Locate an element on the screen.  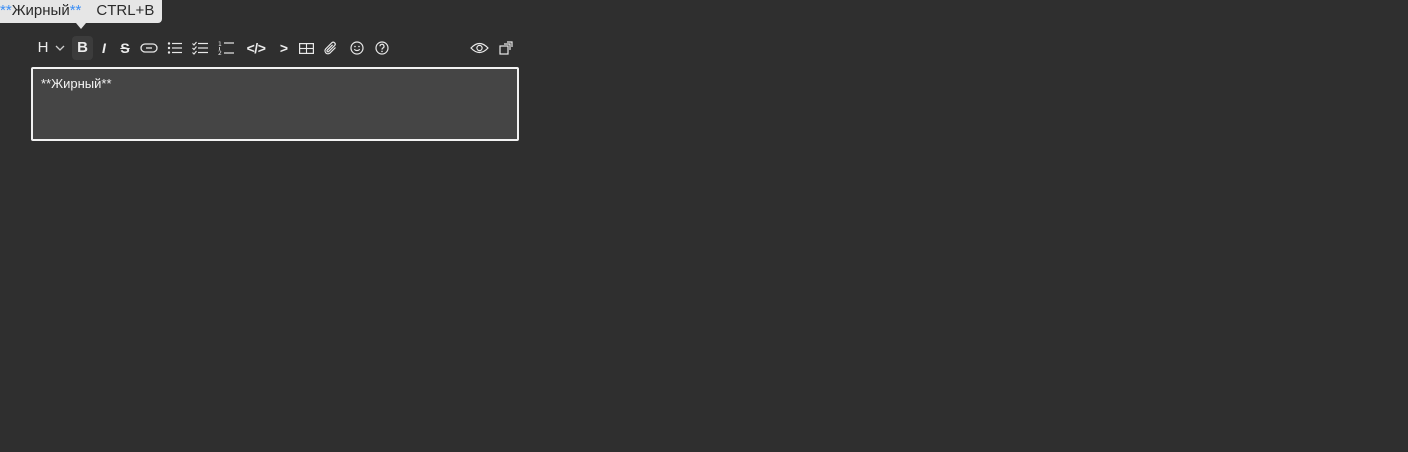
numbered-list-button: 1 2 is located at coordinates (226, 48).